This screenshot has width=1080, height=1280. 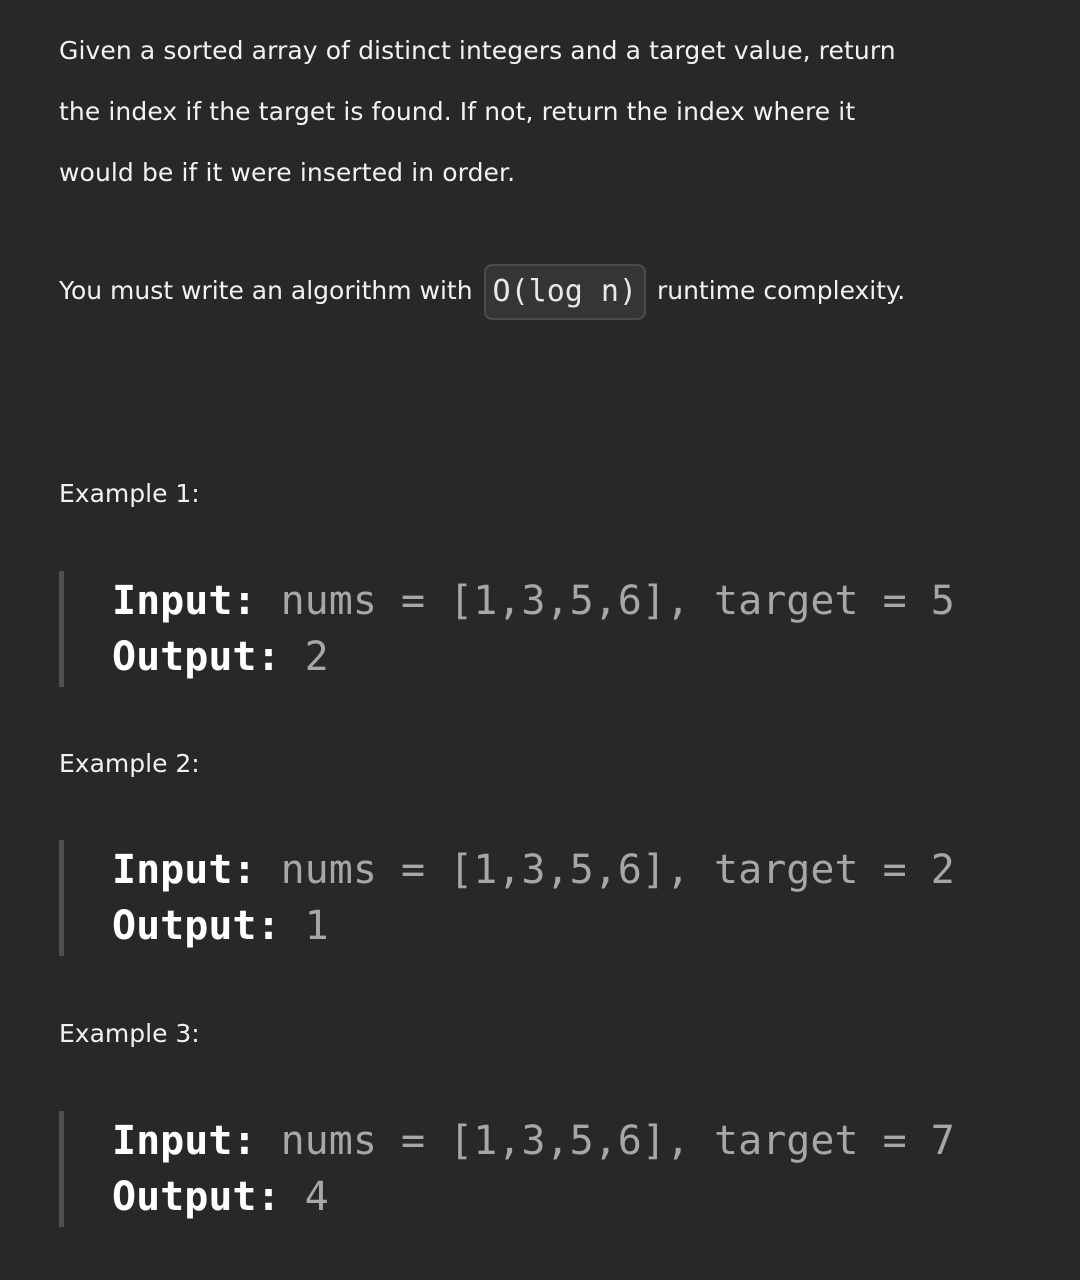 What do you see at coordinates (266, 290) in the screenshot?
I see `complexity-prefix: You must write an algorithm with` at bounding box center [266, 290].